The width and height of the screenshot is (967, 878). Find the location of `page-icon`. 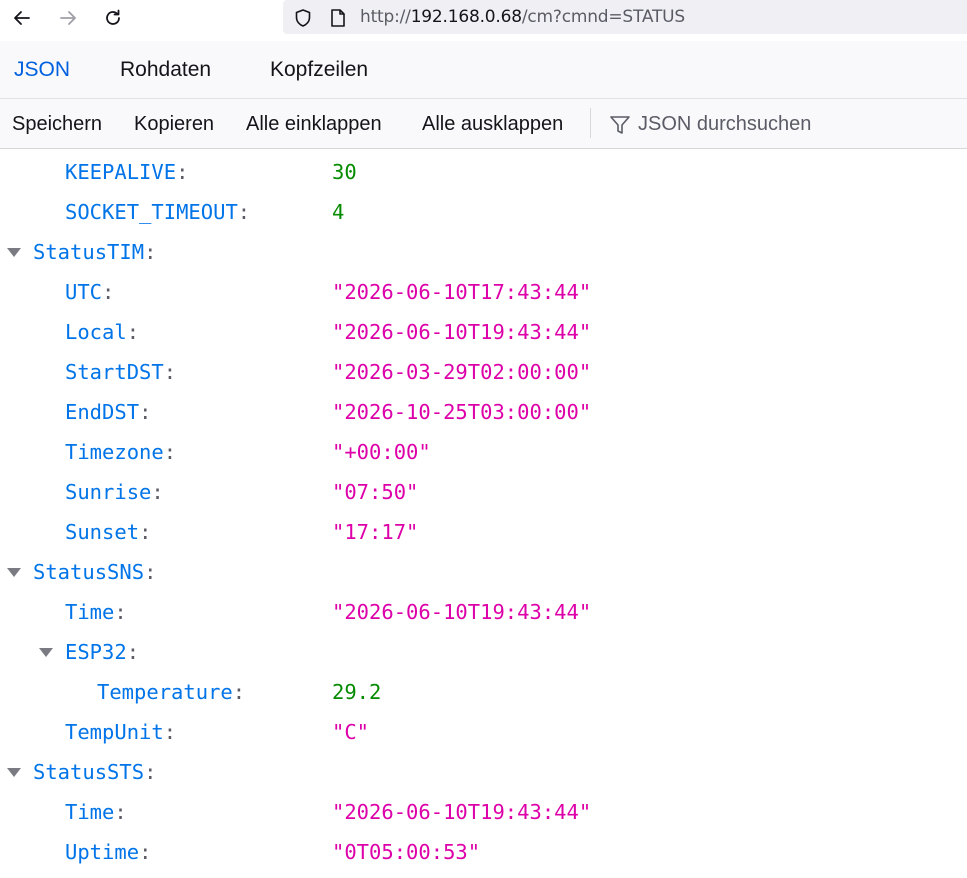

page-icon is located at coordinates (338, 18).